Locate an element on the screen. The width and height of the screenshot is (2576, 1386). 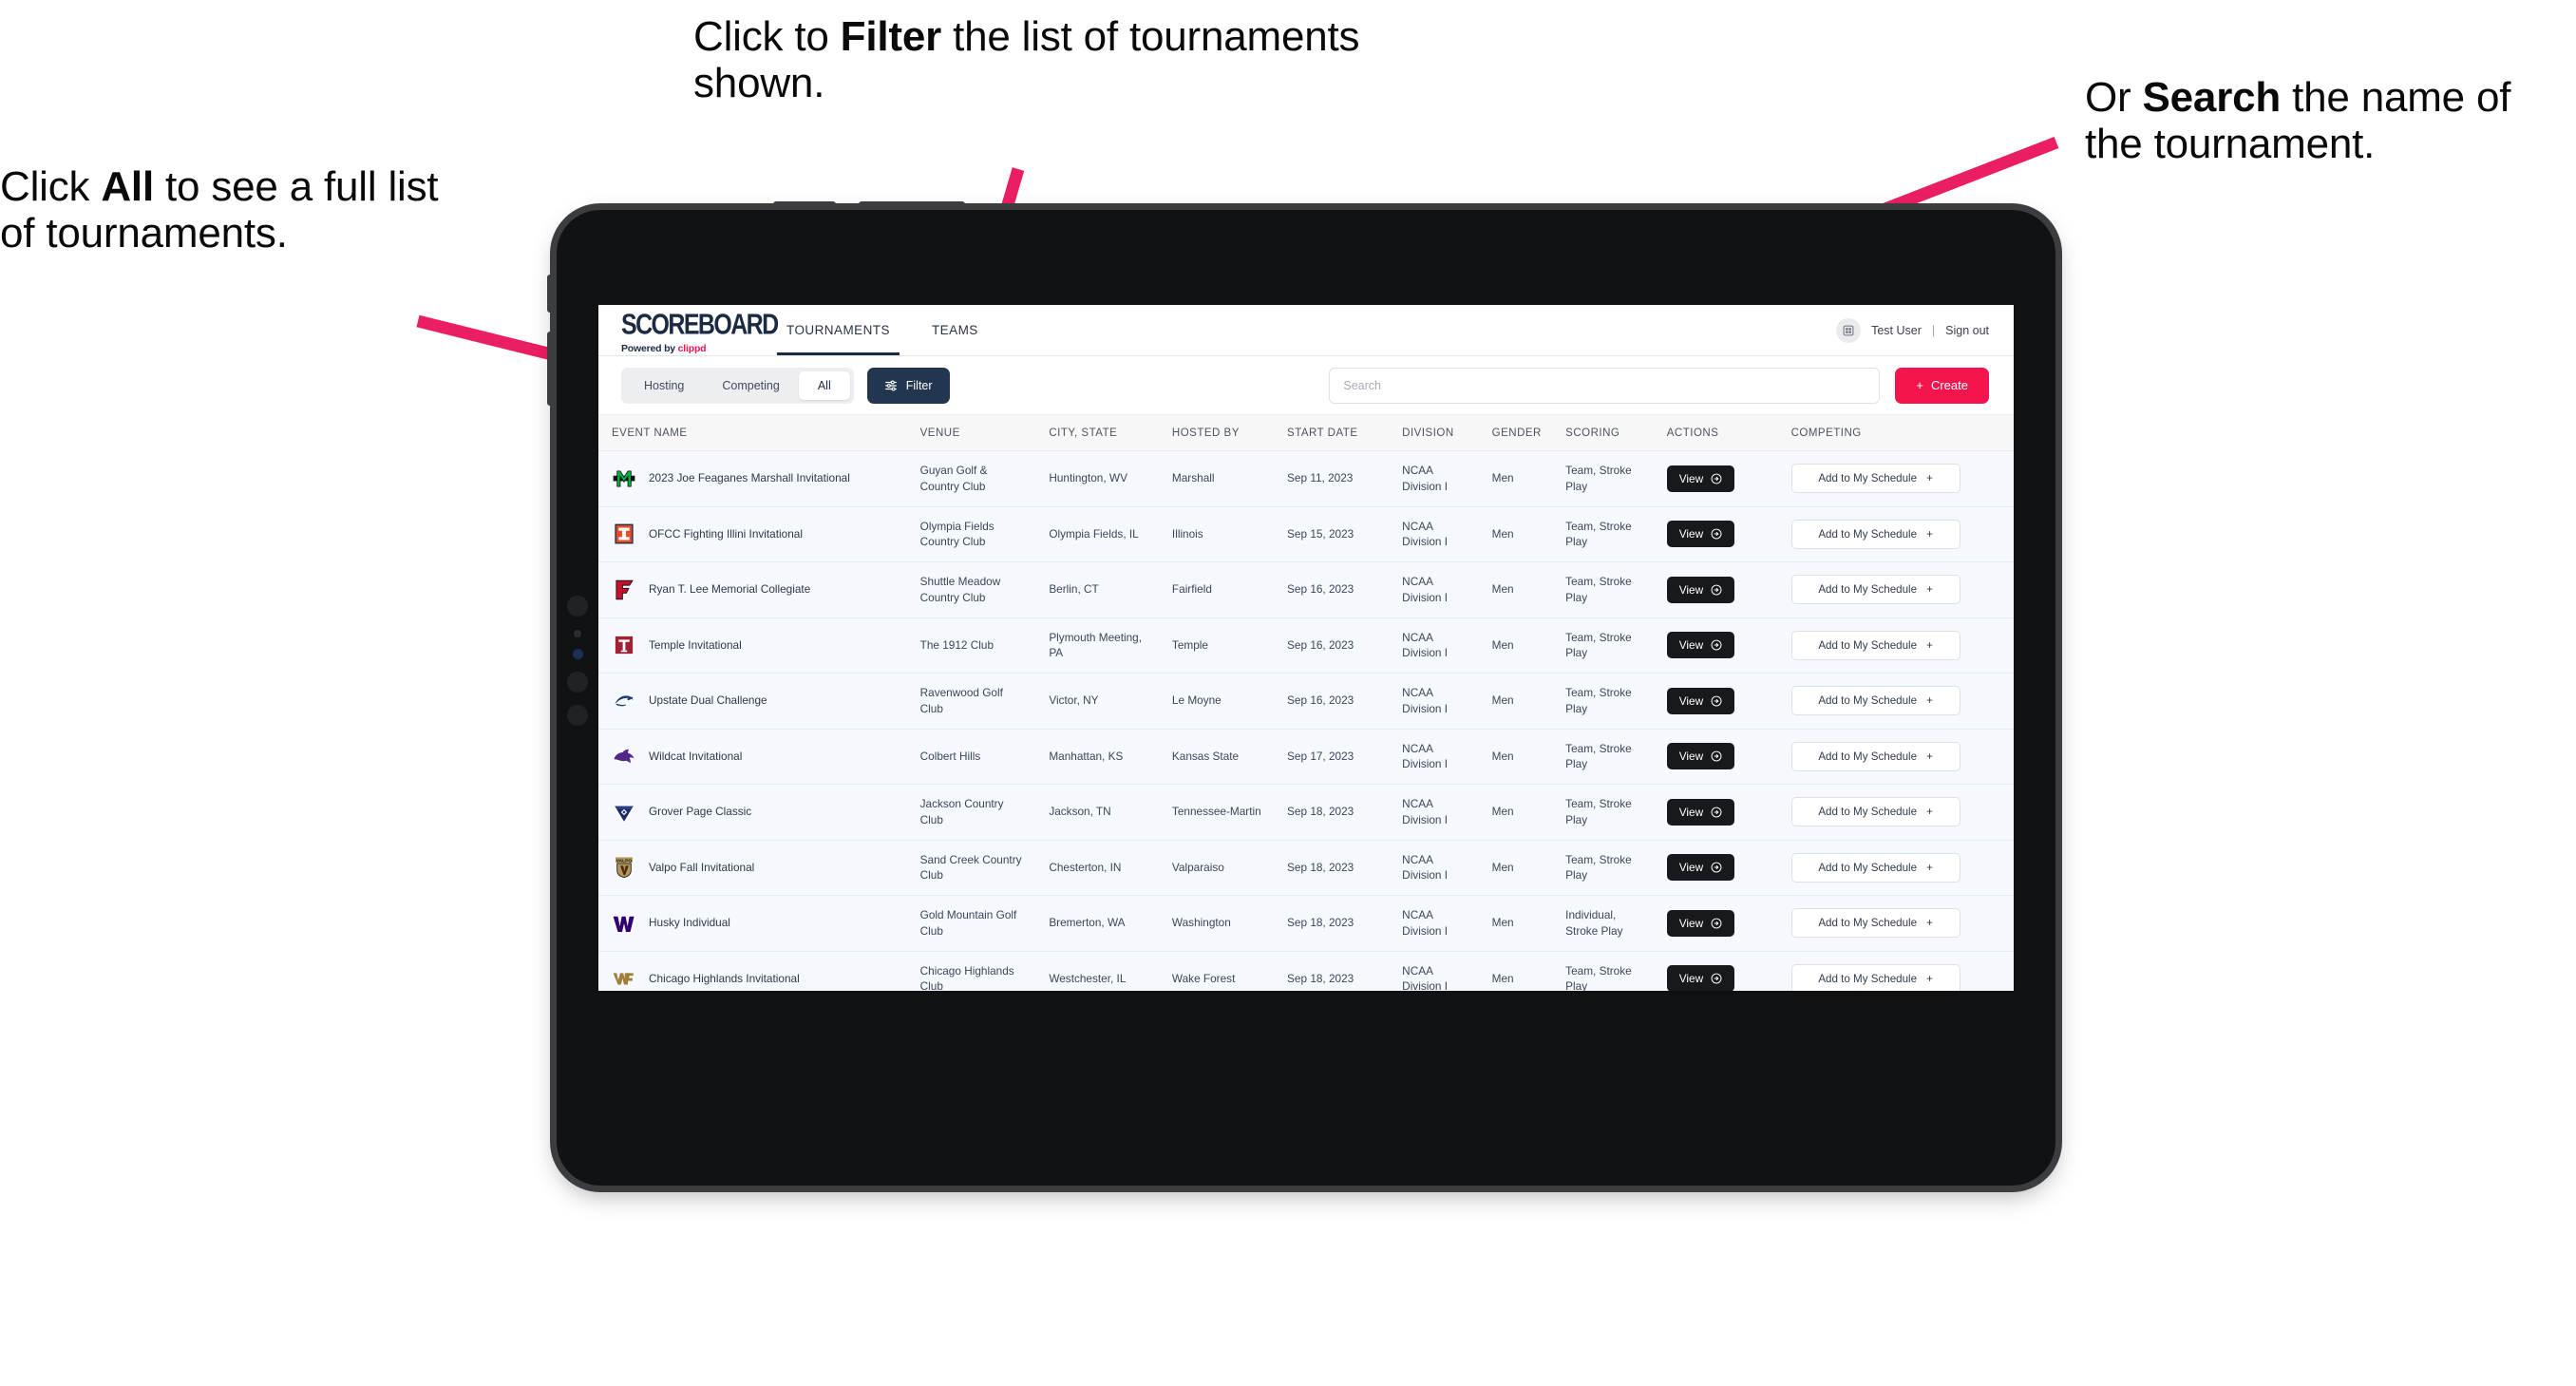
cell-event-name: Ryan T. Lee Memorial Collegiate is located at coordinates (752, 589).